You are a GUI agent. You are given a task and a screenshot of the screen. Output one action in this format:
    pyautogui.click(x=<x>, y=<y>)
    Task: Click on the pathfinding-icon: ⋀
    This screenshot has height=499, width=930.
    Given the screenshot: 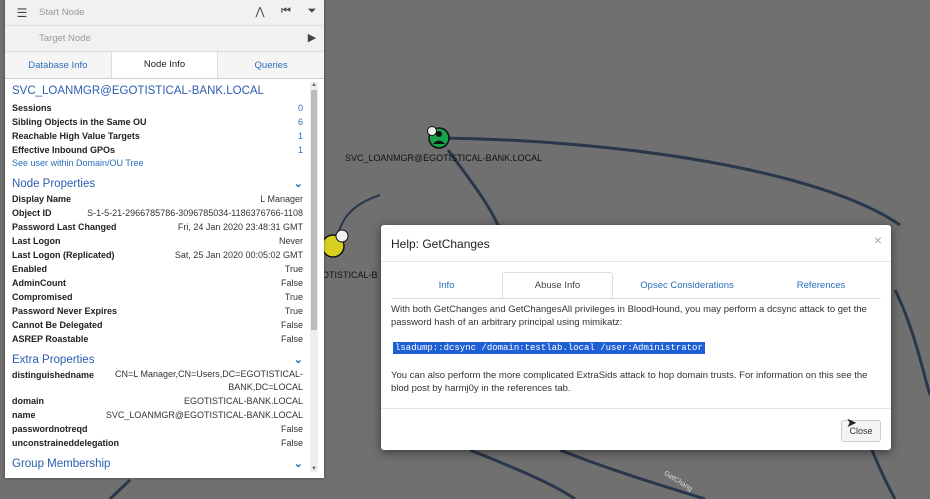 What is the action you would take?
    pyautogui.click(x=260, y=11)
    